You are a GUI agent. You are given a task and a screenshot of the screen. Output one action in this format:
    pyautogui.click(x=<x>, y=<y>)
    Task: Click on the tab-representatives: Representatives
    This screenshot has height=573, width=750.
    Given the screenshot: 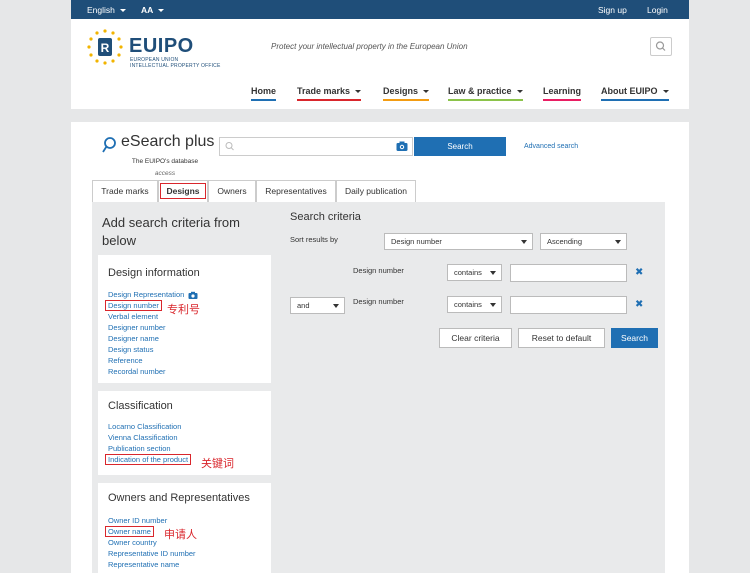 What is the action you would take?
    pyautogui.click(x=296, y=191)
    